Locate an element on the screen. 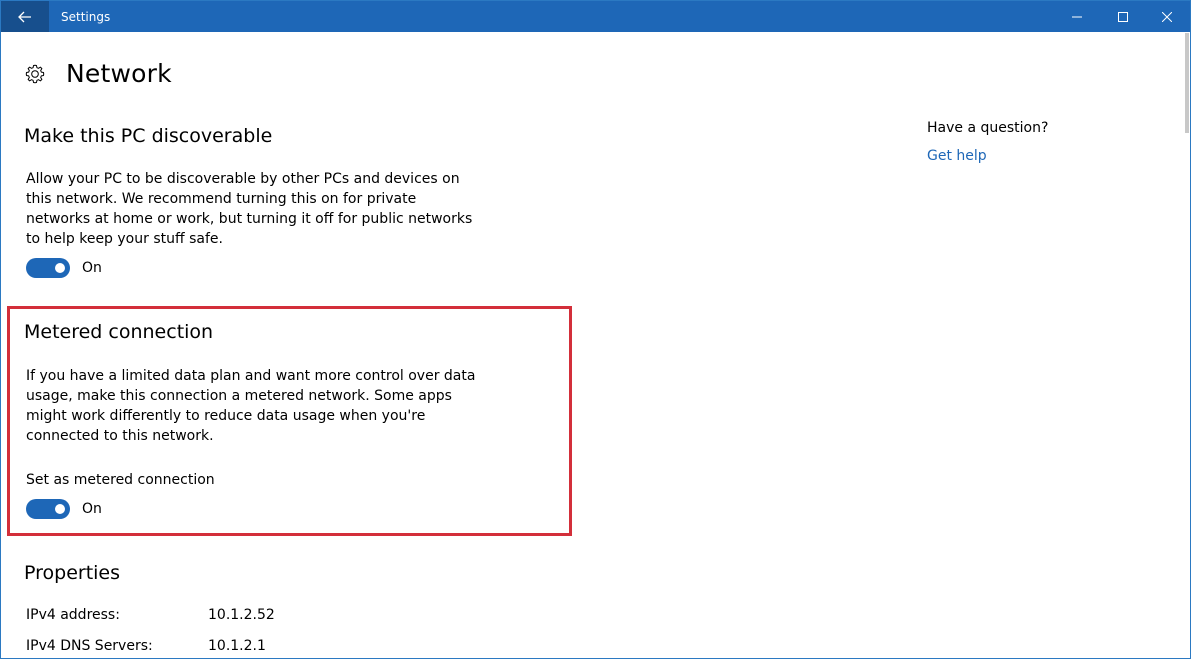 The height and width of the screenshot is (659, 1191). metered-setting-label: Set as metered connection is located at coordinates (120, 480).